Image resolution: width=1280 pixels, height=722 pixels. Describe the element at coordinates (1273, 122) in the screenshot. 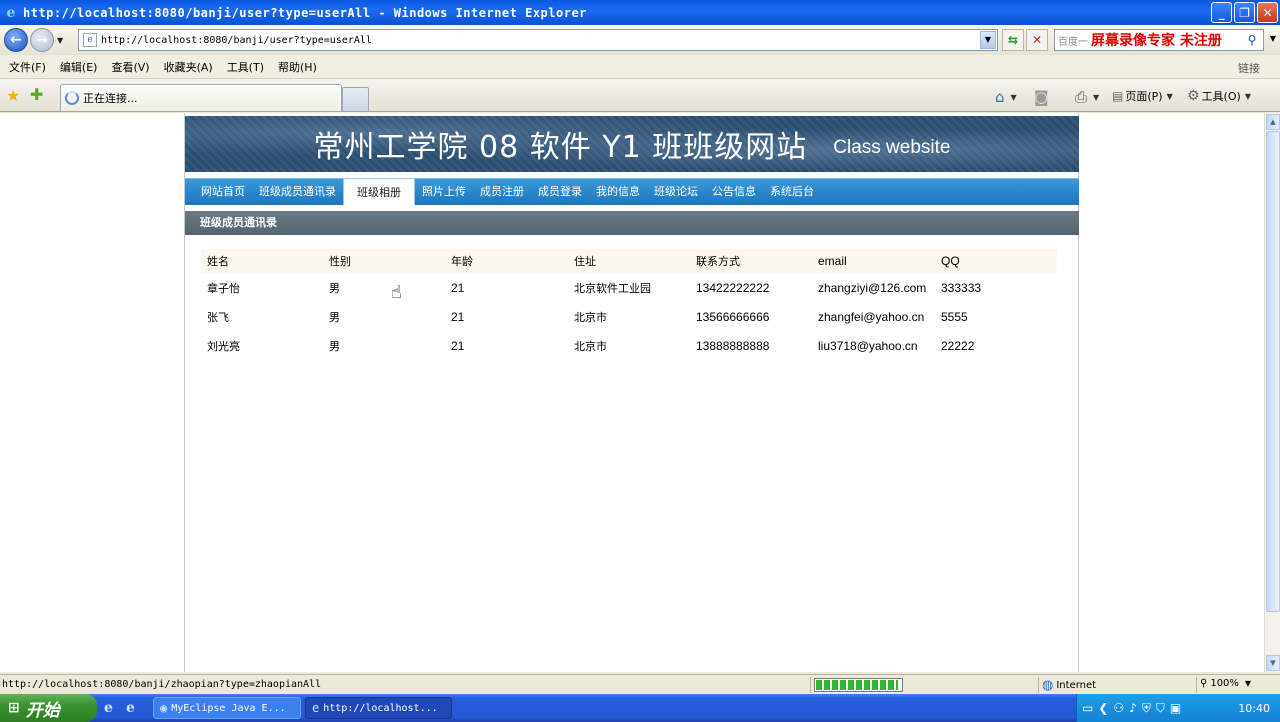

I see `scroll-up-button: ▲` at that location.